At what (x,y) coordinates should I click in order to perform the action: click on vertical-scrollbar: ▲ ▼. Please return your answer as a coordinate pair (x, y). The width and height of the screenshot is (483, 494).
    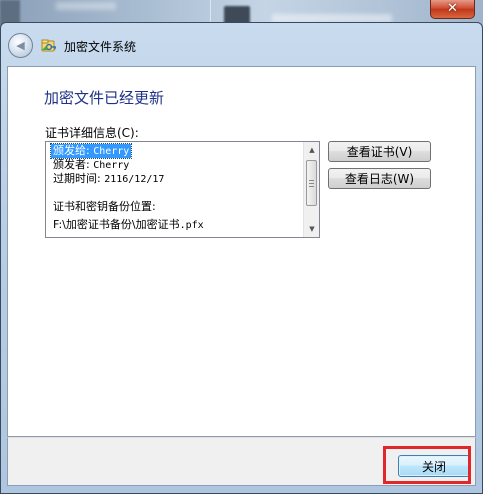
    Looking at the image, I should click on (311, 189).